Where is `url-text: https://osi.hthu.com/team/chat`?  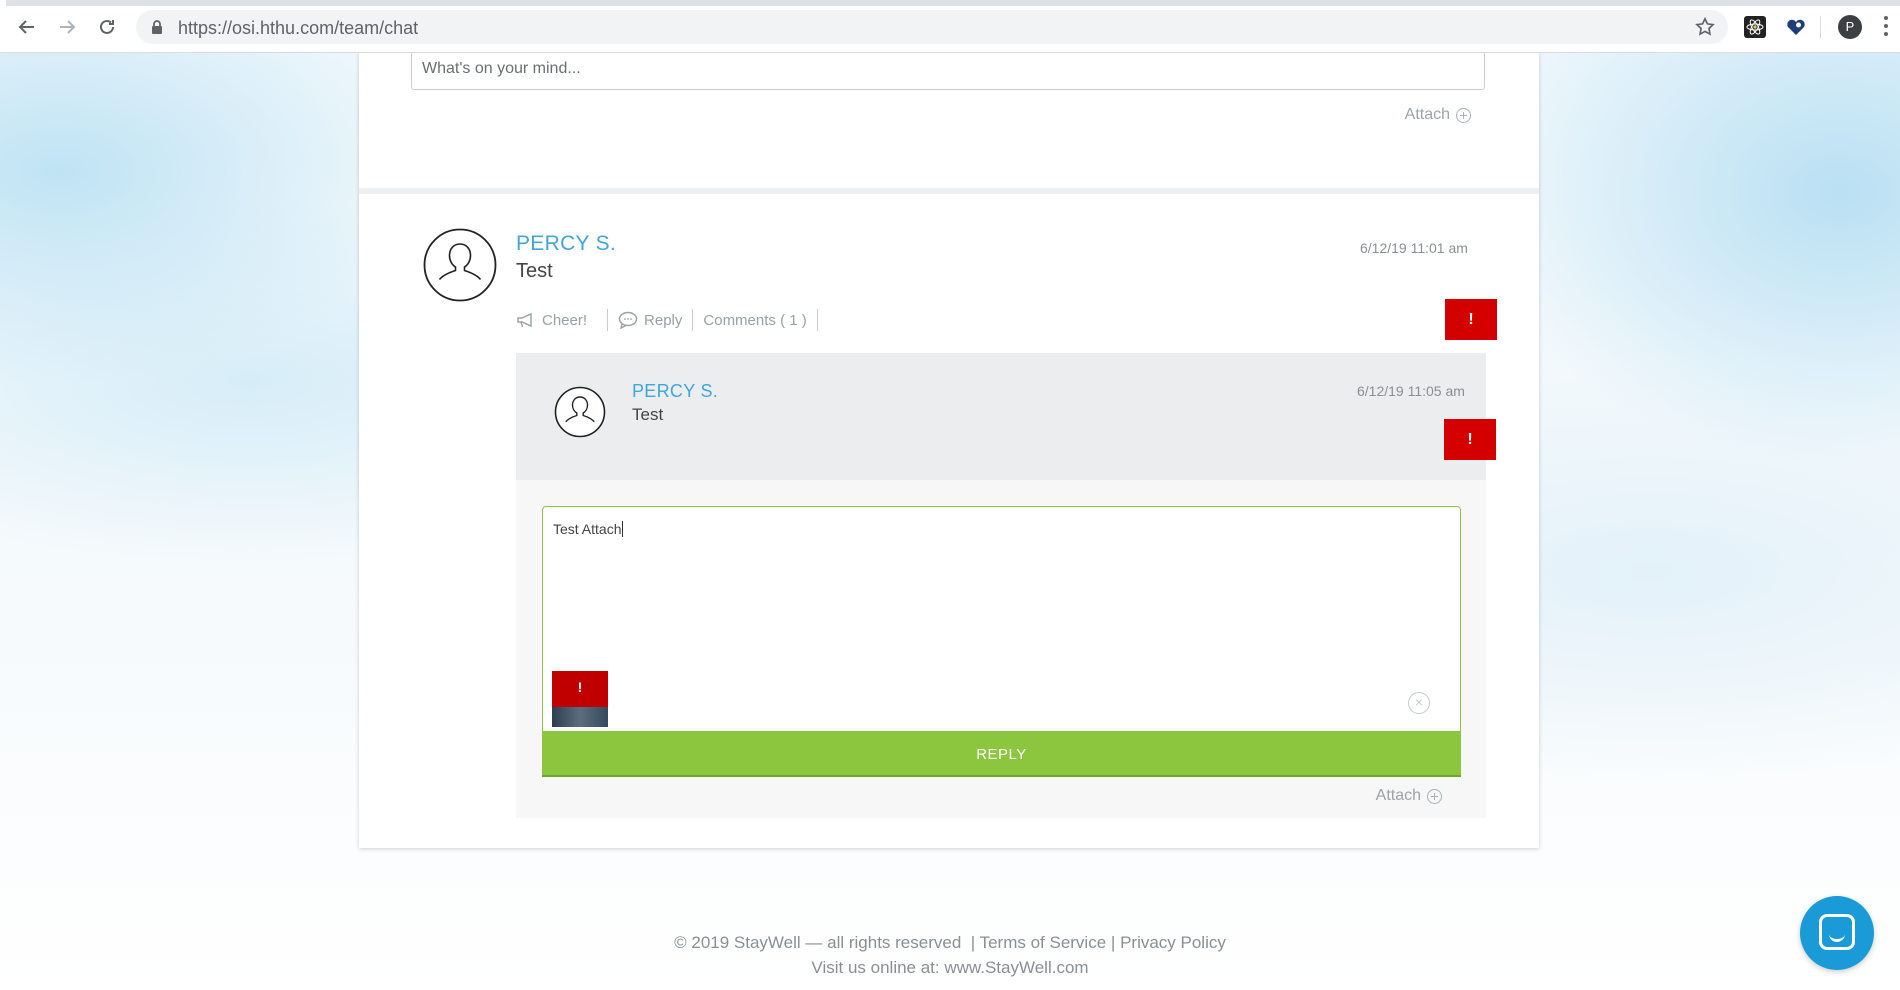 url-text: https://osi.hthu.com/team/chat is located at coordinates (298, 28).